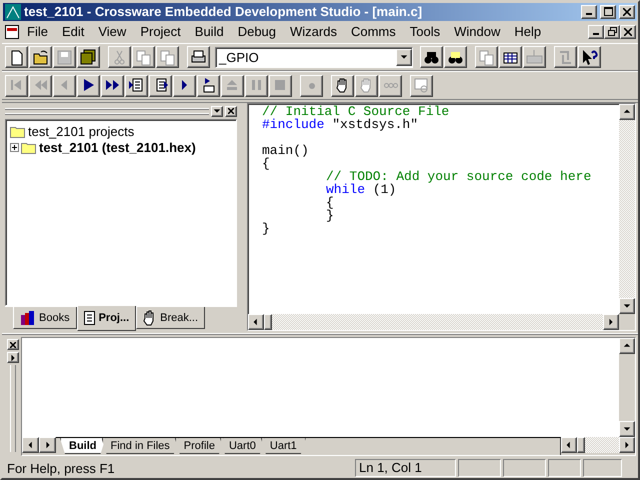 The image size is (640, 480). What do you see at coordinates (81, 131) in the screenshot?
I see `tree-item: test_2101 projects` at bounding box center [81, 131].